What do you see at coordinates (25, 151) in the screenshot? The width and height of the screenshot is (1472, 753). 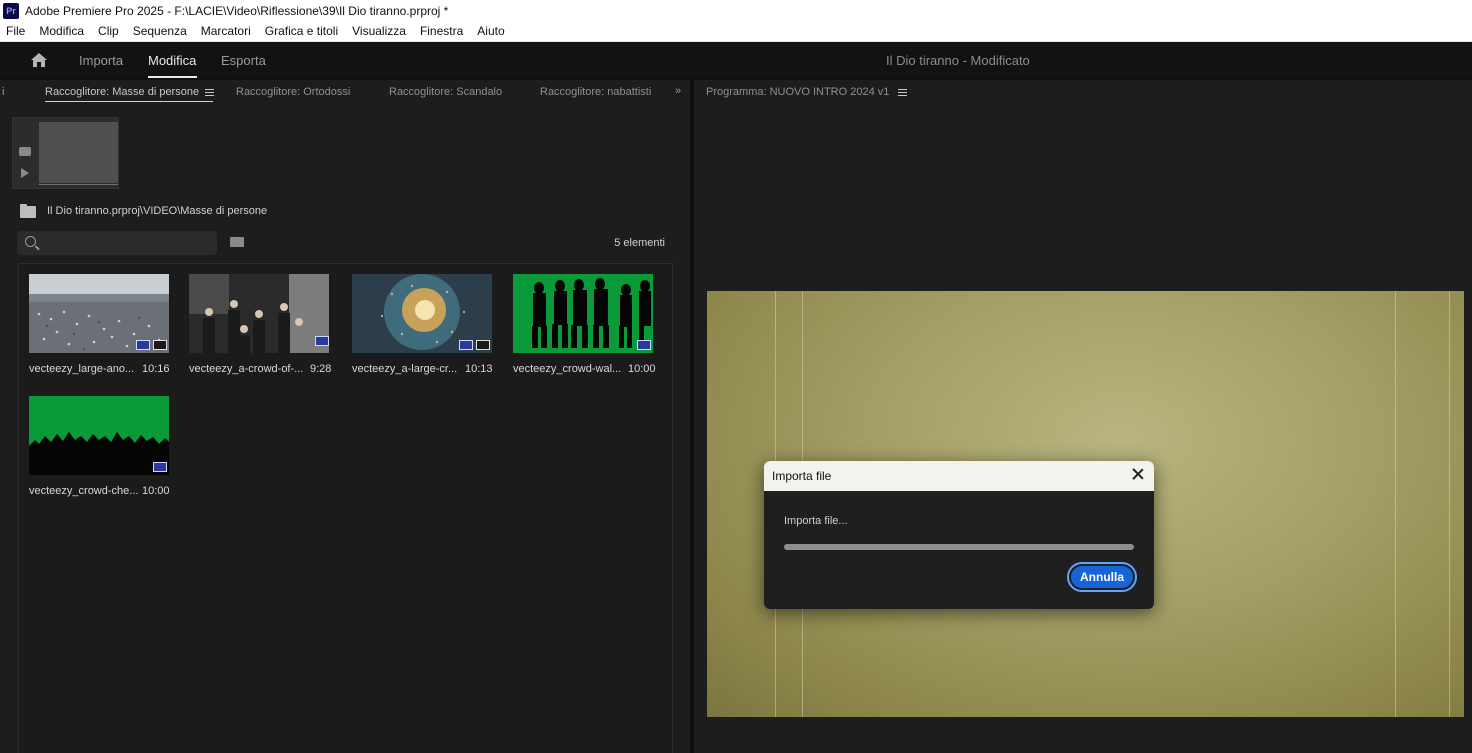 I see `poster-frame-camera-icon` at bounding box center [25, 151].